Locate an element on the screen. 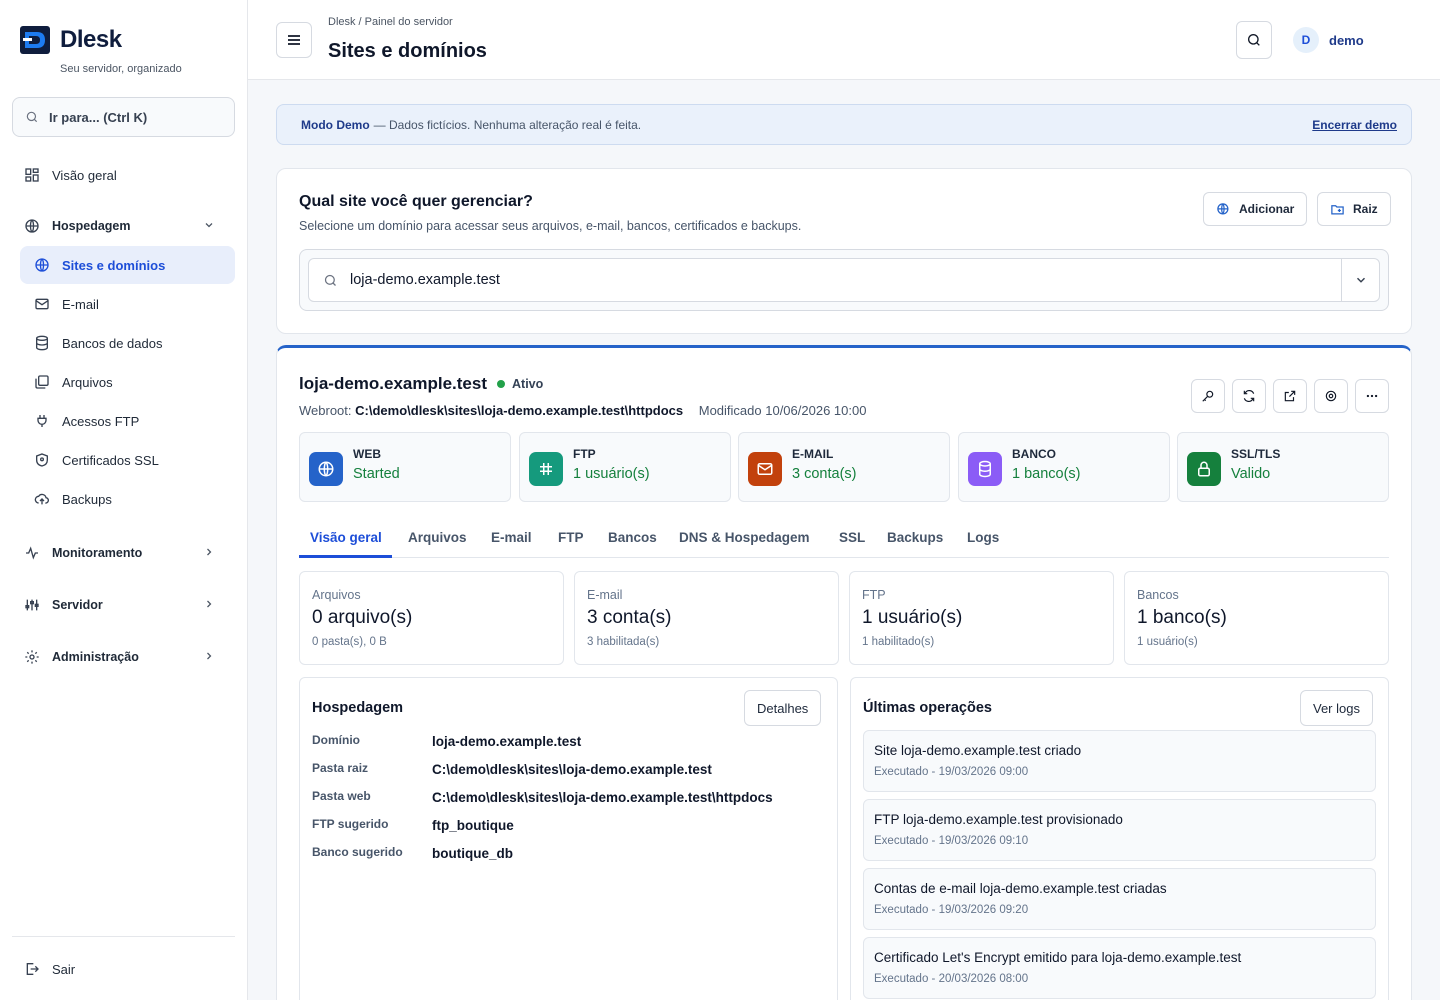 The height and width of the screenshot is (1000, 1440). user-menu: D demo is located at coordinates (1328, 40).